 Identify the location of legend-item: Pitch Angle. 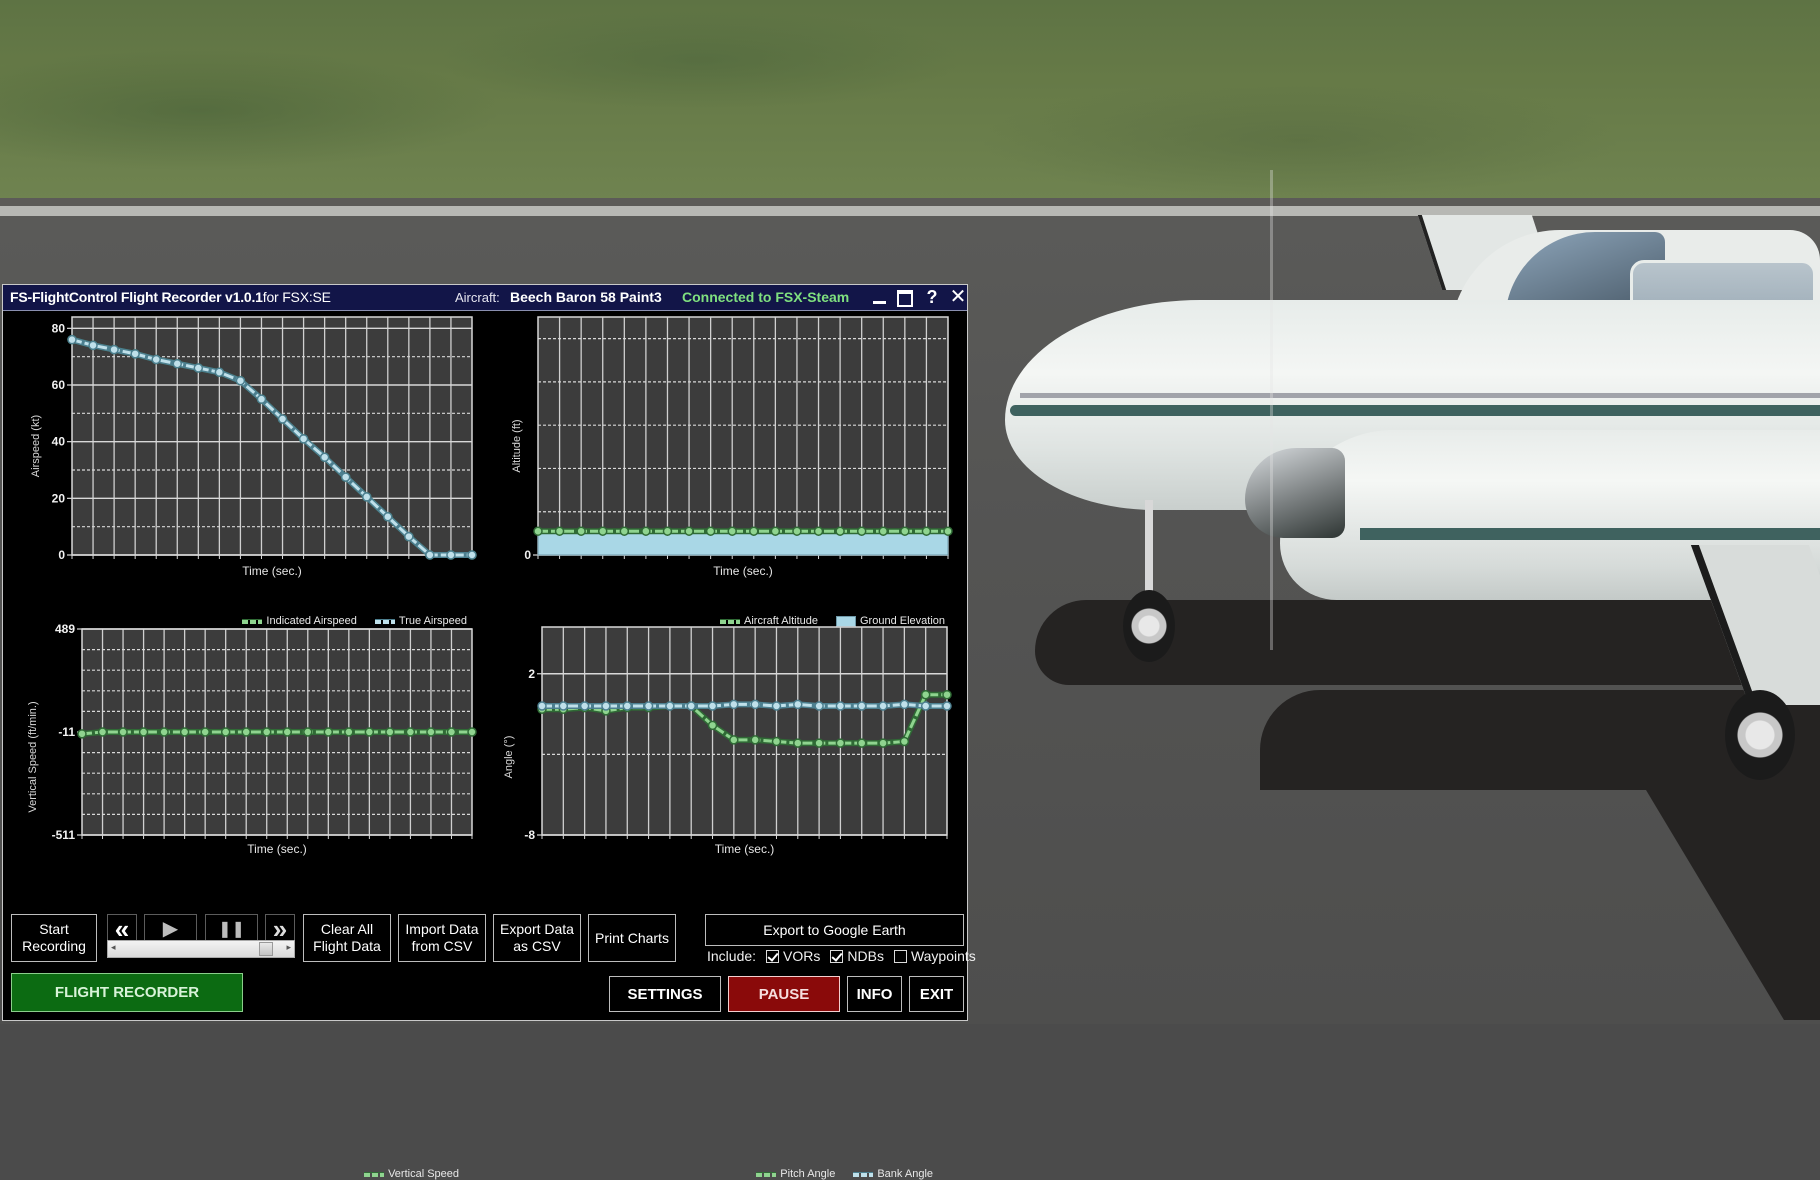
(795, 1174).